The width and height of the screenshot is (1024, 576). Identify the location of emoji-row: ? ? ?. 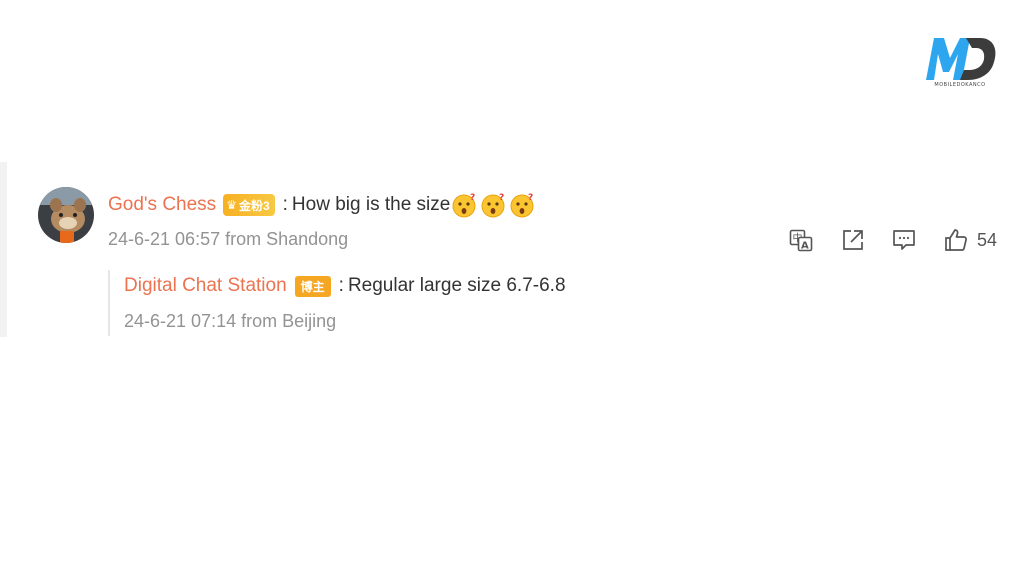
(494, 205).